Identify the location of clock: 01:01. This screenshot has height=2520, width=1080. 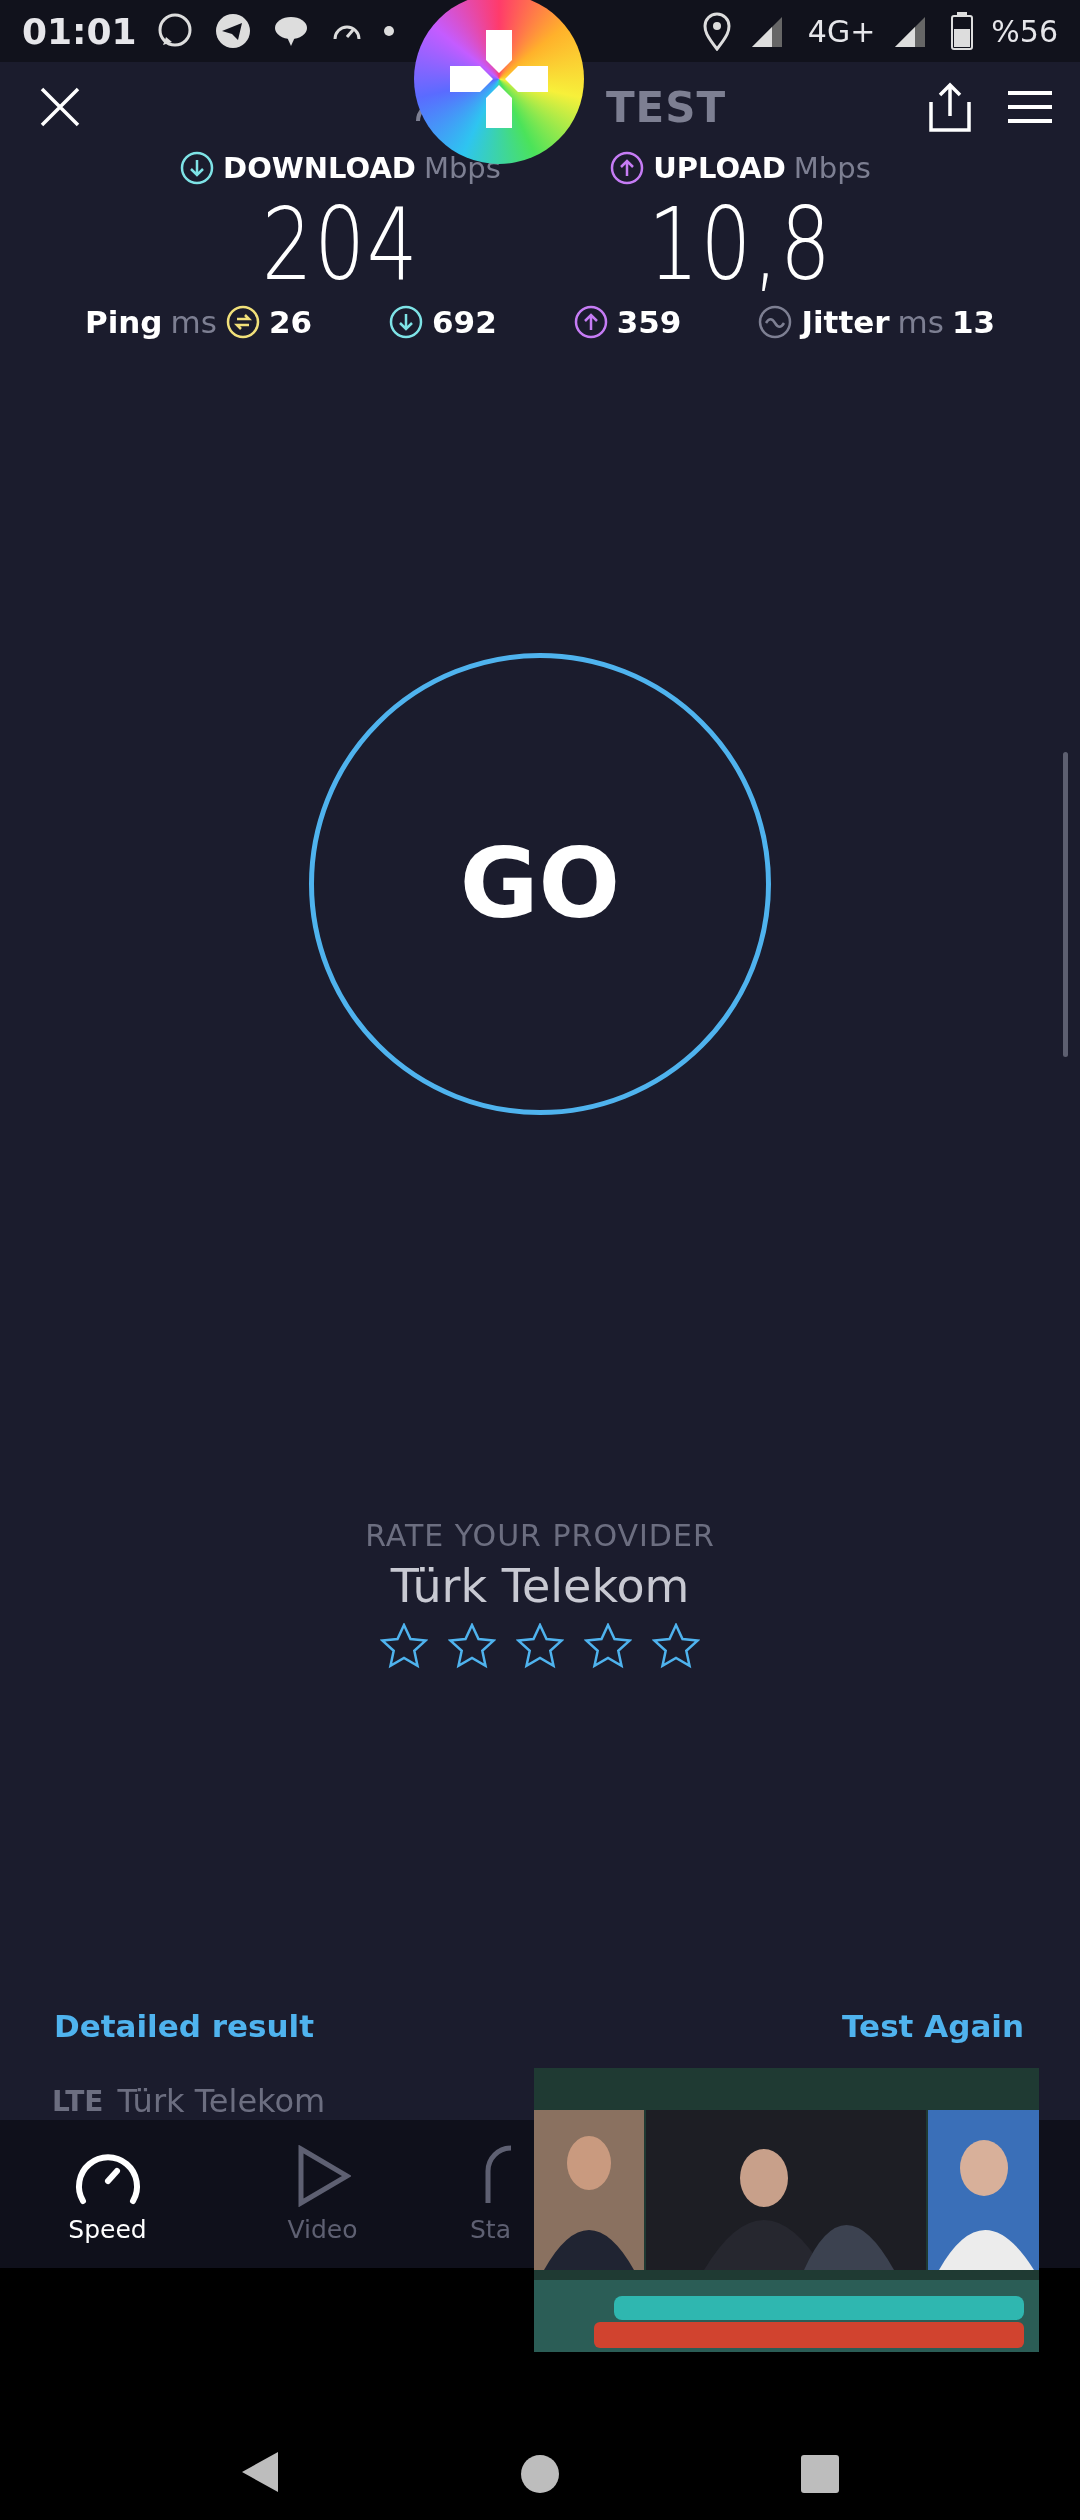
(79, 31).